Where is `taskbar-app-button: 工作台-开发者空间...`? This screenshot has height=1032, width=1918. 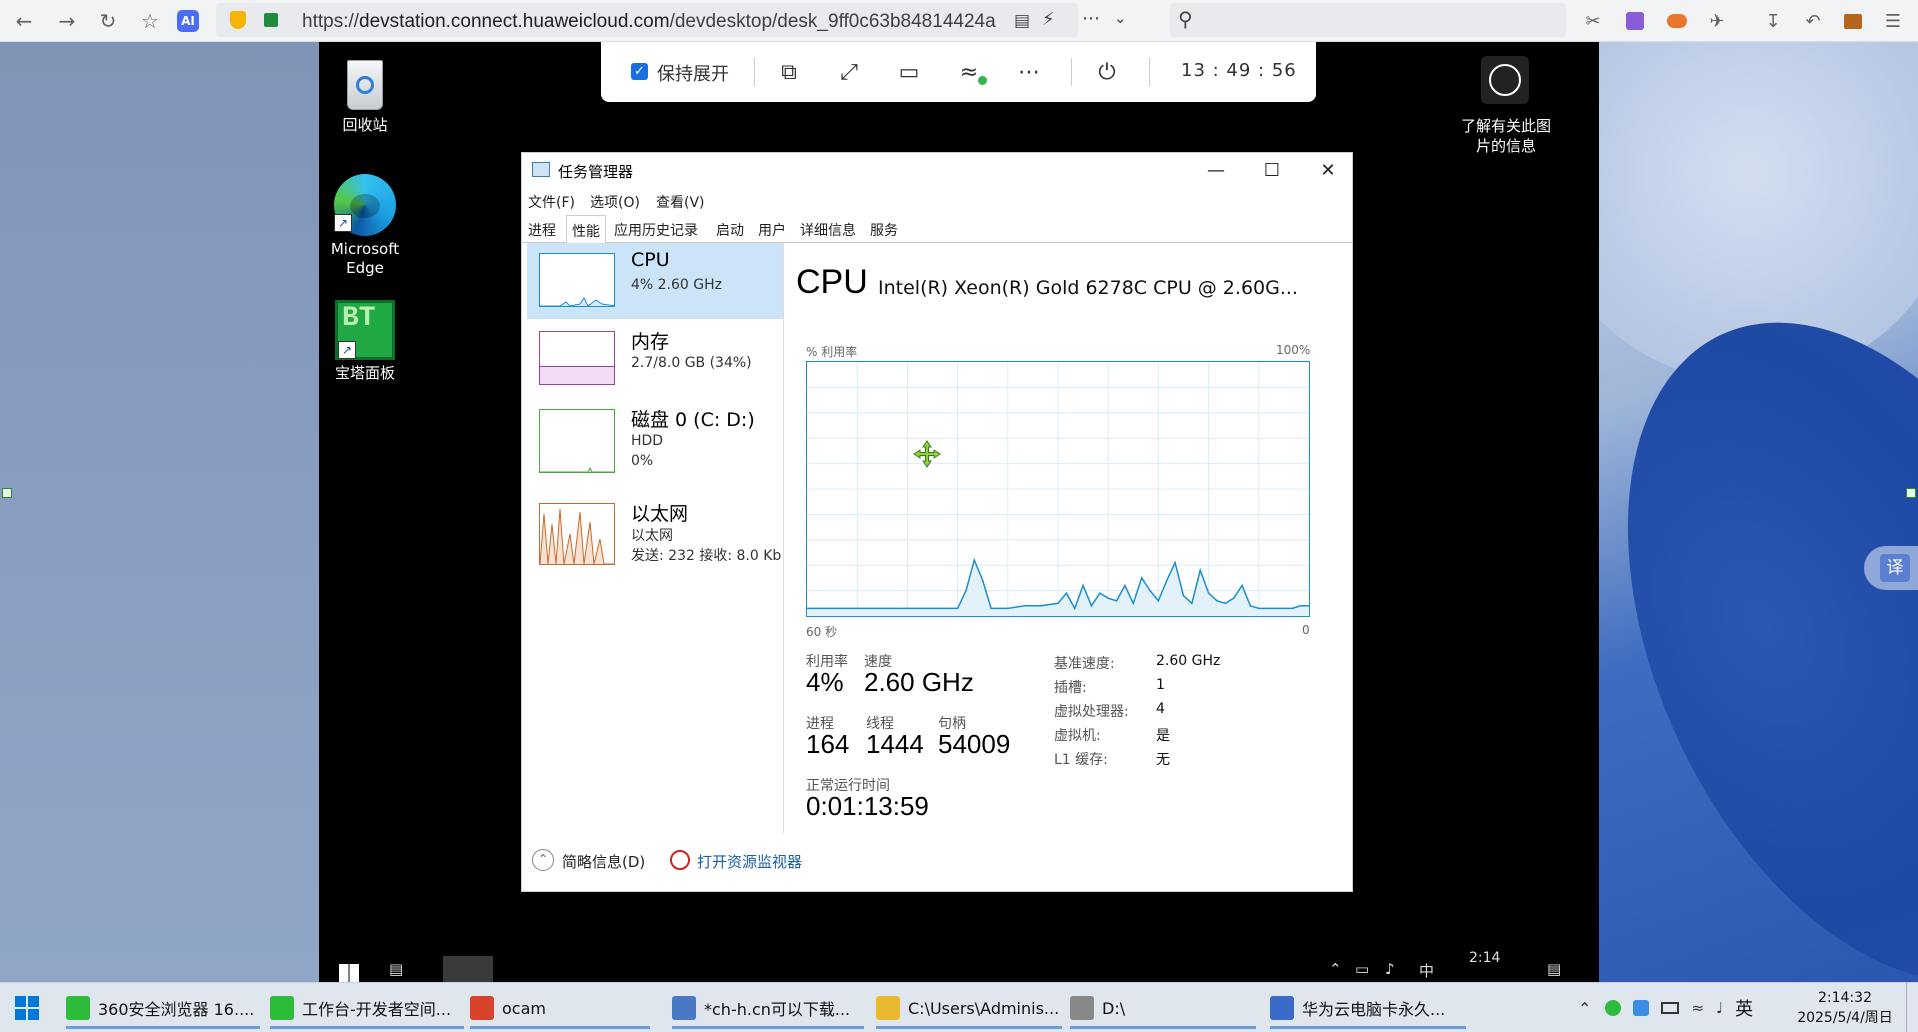 taskbar-app-button: 工作台-开发者空间... is located at coordinates (367, 1008).